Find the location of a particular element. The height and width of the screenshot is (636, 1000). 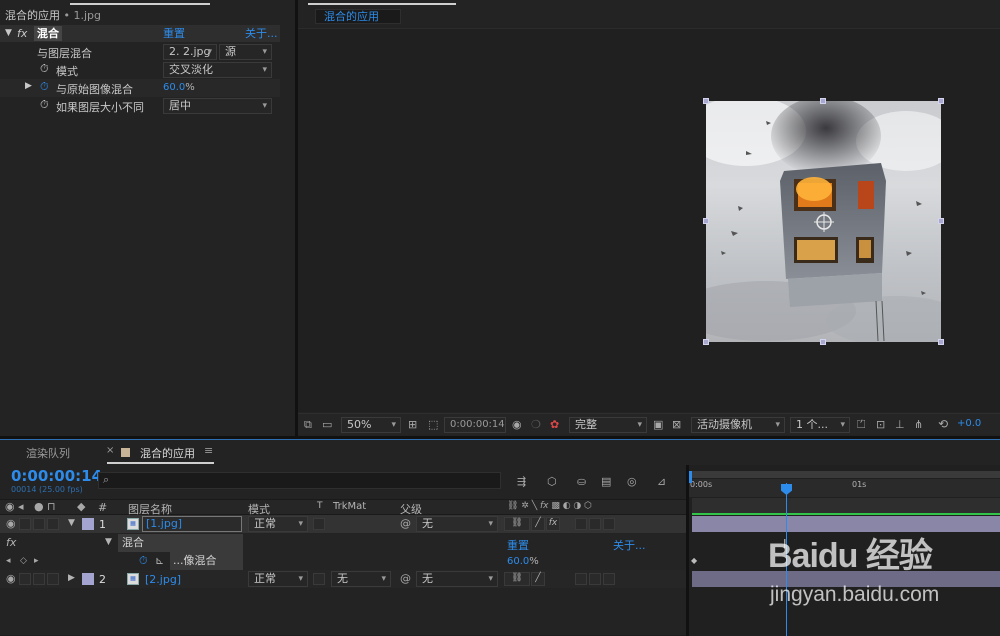

layer-2-duration-bar is located at coordinates (846, 579).